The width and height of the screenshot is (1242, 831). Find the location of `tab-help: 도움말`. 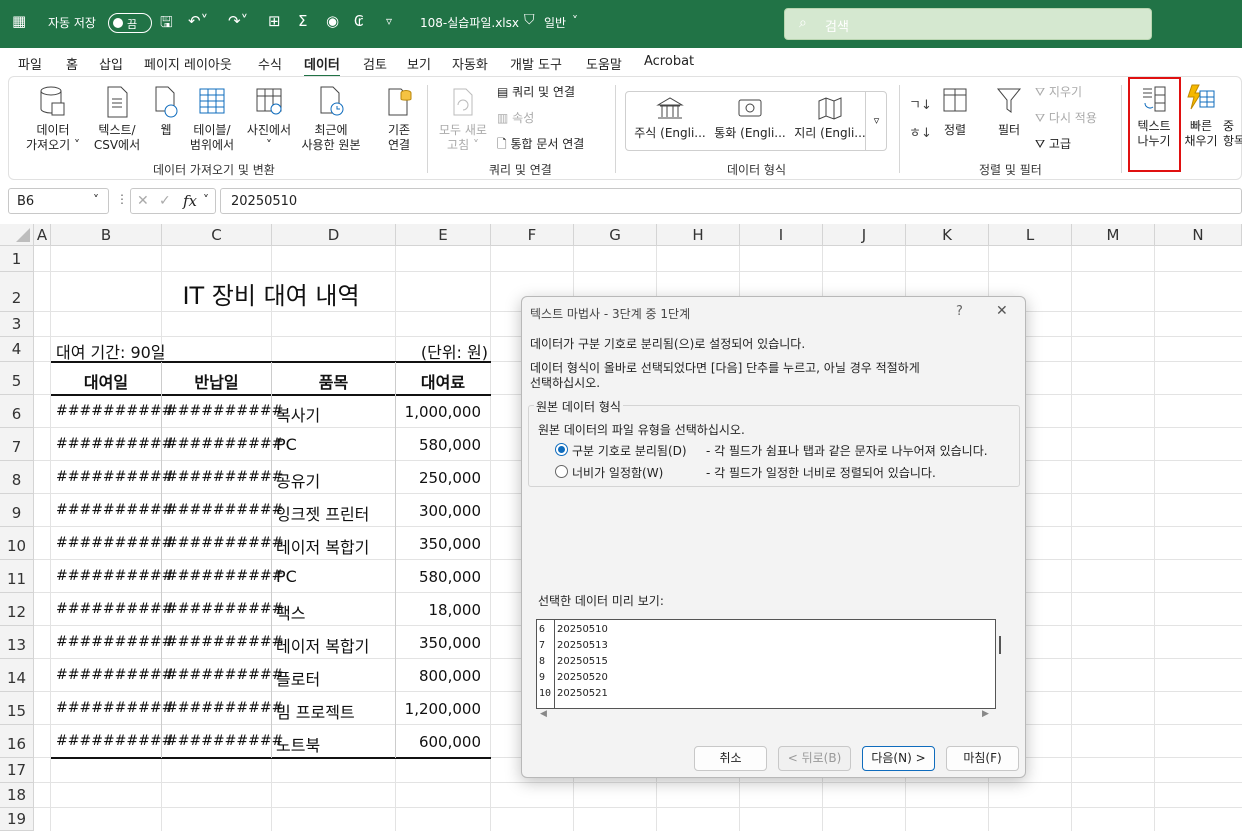

tab-help: 도움말 is located at coordinates (604, 63).